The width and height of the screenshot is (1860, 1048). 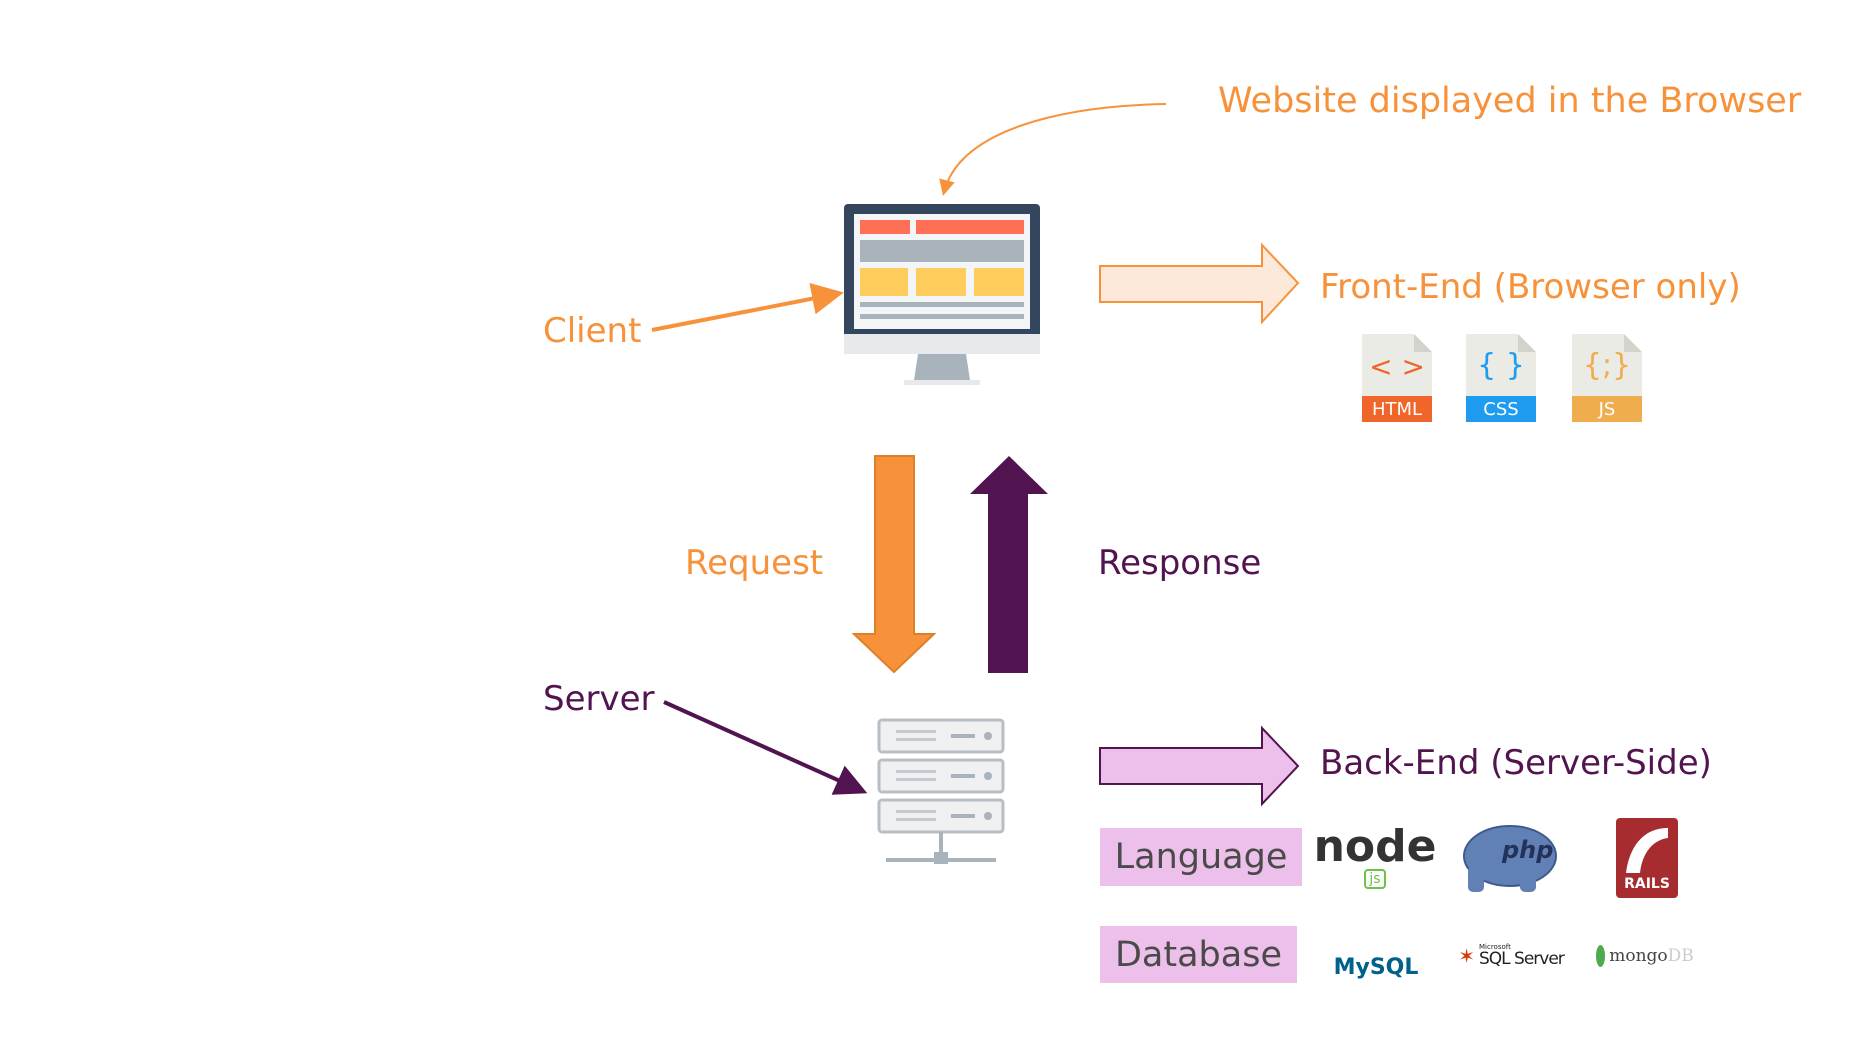 What do you see at coordinates (1009, 564) in the screenshot?
I see `response-arrow` at bounding box center [1009, 564].